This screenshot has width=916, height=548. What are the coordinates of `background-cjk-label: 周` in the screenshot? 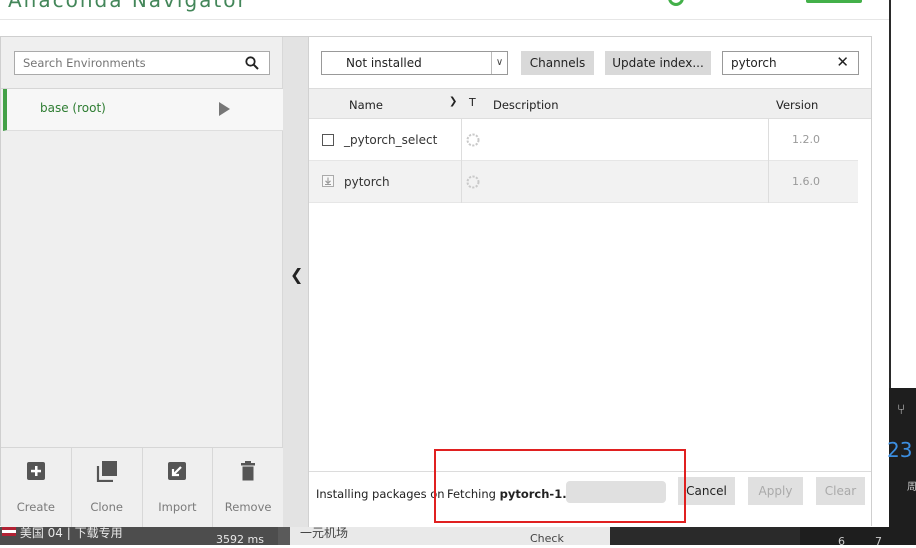 It's located at (911, 487).